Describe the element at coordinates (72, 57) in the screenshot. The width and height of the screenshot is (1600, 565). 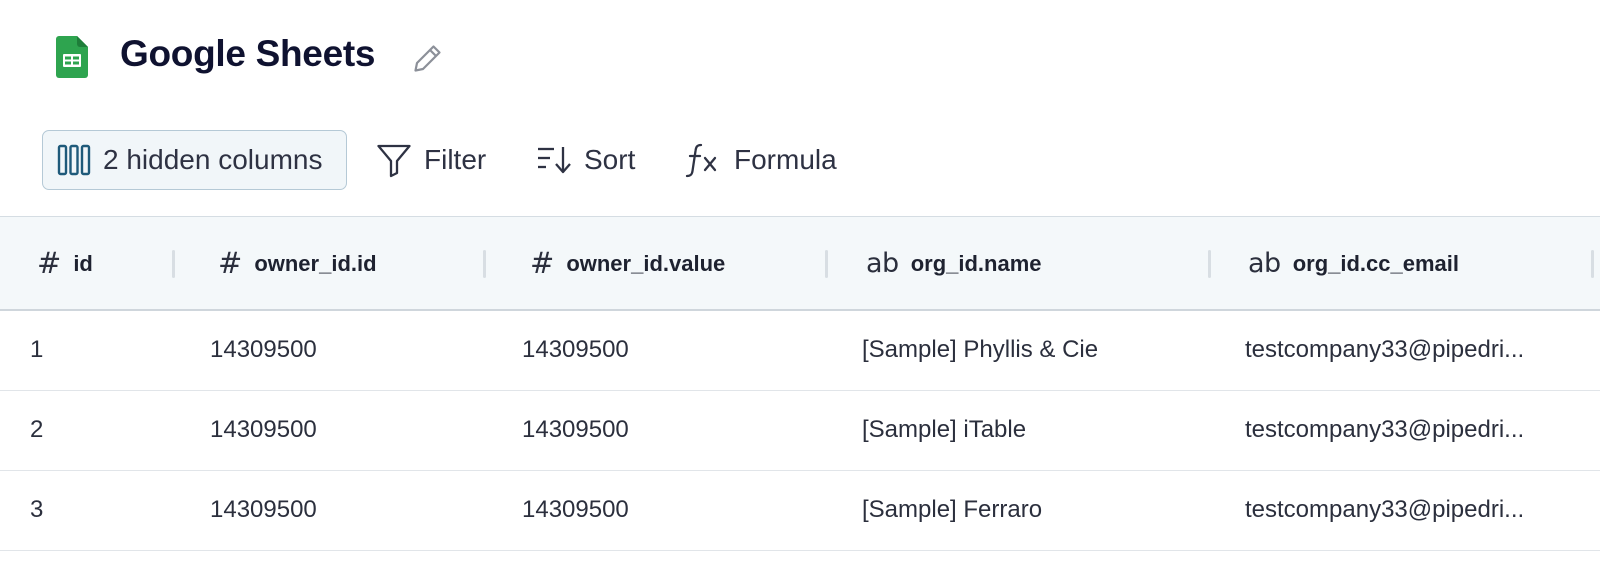
I see `google-sheets-icon` at that location.